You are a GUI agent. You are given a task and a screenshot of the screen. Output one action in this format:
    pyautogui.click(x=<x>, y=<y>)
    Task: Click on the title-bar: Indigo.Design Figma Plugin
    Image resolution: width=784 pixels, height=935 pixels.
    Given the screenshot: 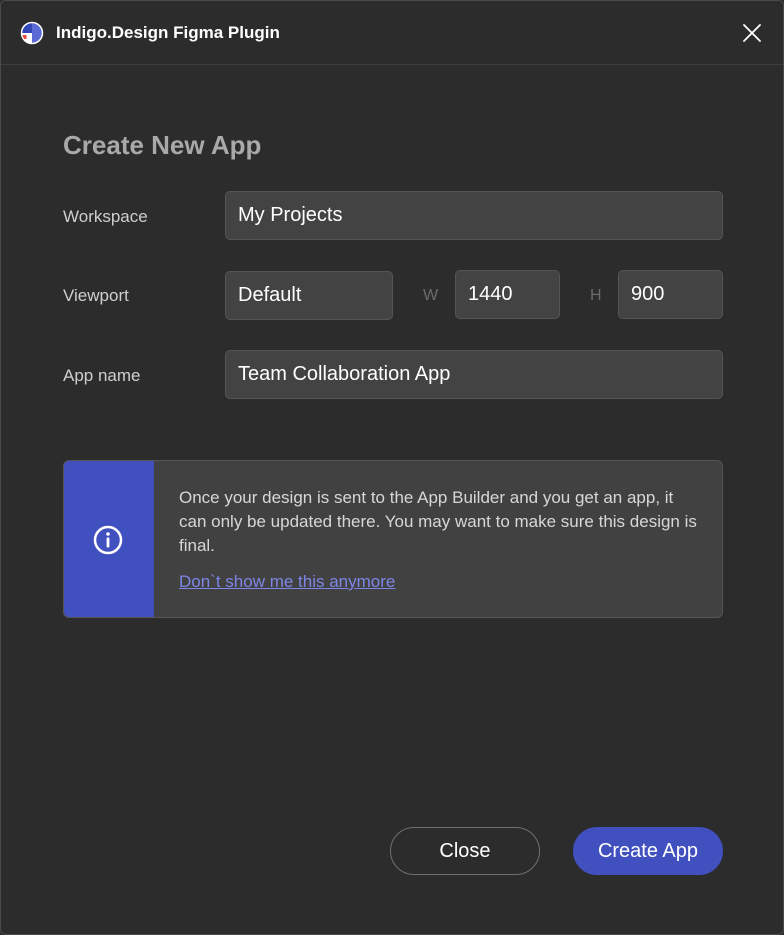 What is the action you would take?
    pyautogui.click(x=392, y=33)
    